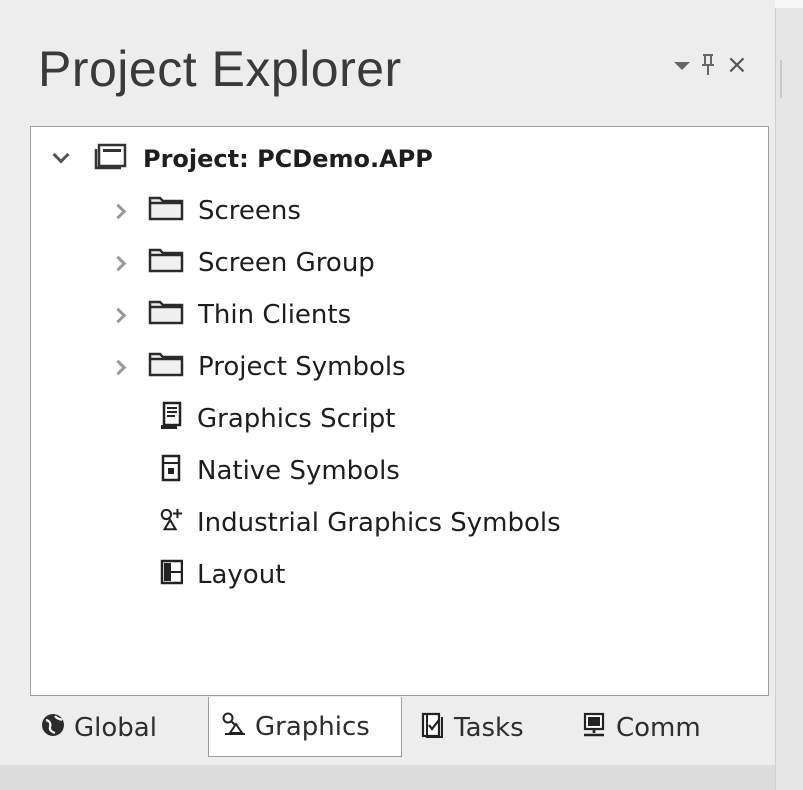 Image resolution: width=803 pixels, height=790 pixels. Describe the element at coordinates (115, 728) in the screenshot. I see `tab-label: Global` at that location.